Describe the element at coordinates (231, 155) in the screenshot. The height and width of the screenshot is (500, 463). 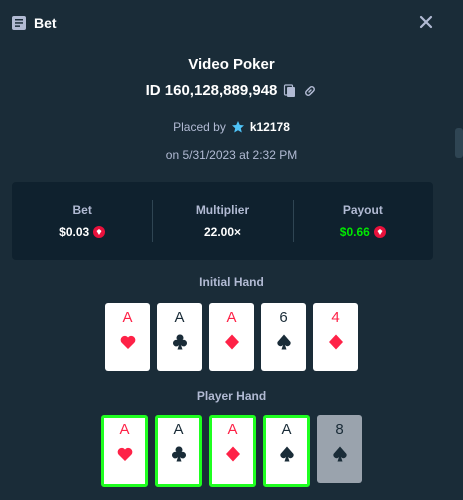
I see `bet-date: on 5/31/2023 at 2:32 PM` at that location.